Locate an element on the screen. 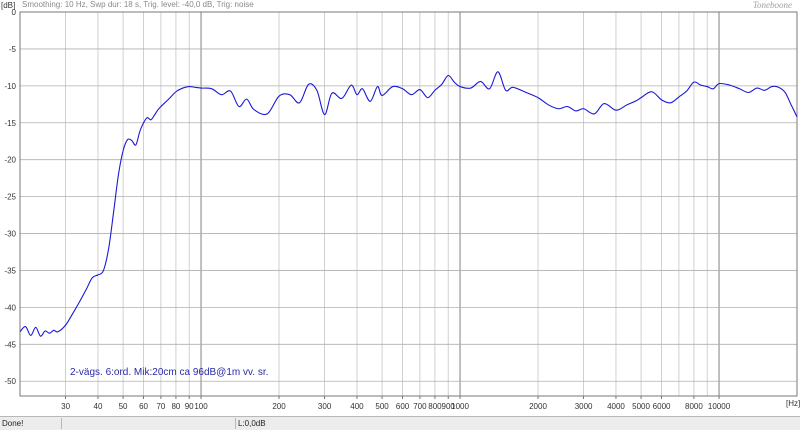 The height and width of the screenshot is (430, 800). y-tick-label: 0 is located at coordinates (14, 12).